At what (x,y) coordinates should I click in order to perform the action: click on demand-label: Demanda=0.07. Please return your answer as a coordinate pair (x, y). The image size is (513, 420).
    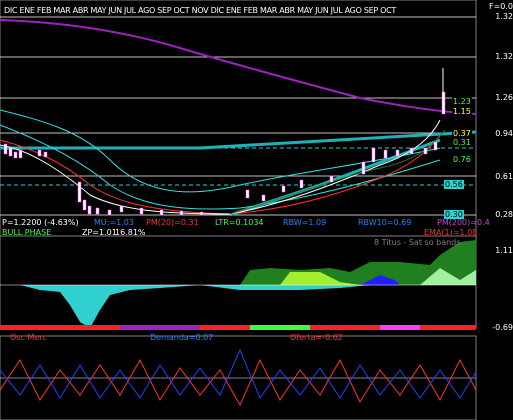
    Looking at the image, I should click on (182, 337).